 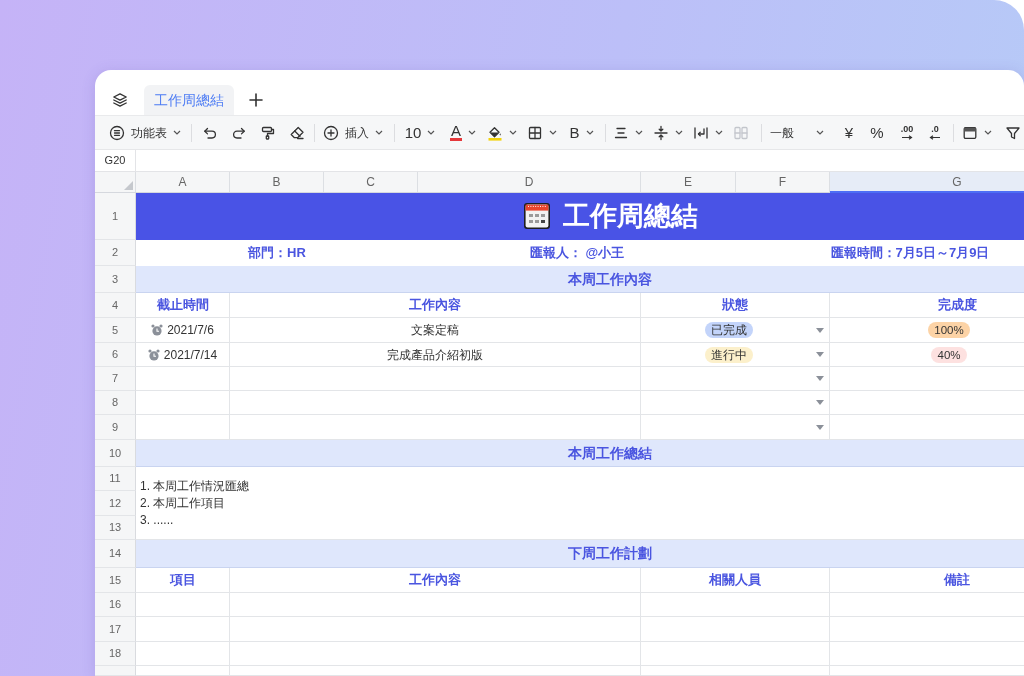 I want to click on section-heading: 下周工作計劃, so click(x=610, y=553).